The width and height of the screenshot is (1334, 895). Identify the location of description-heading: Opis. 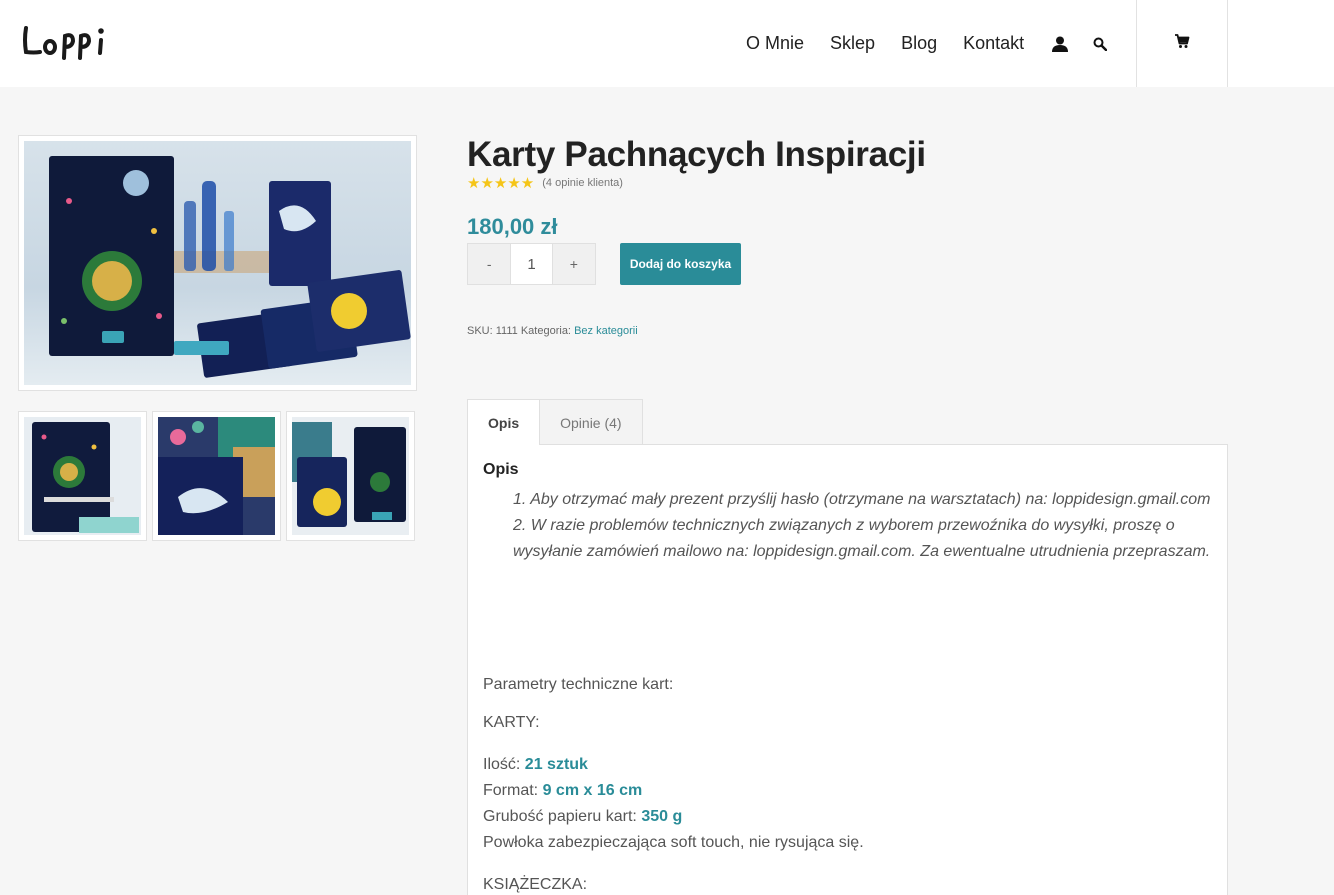
(501, 469).